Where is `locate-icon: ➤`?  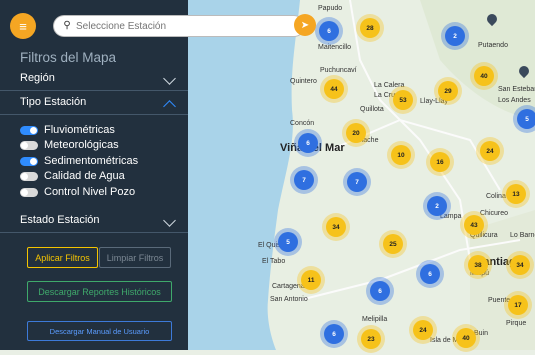 locate-icon: ➤ is located at coordinates (305, 25).